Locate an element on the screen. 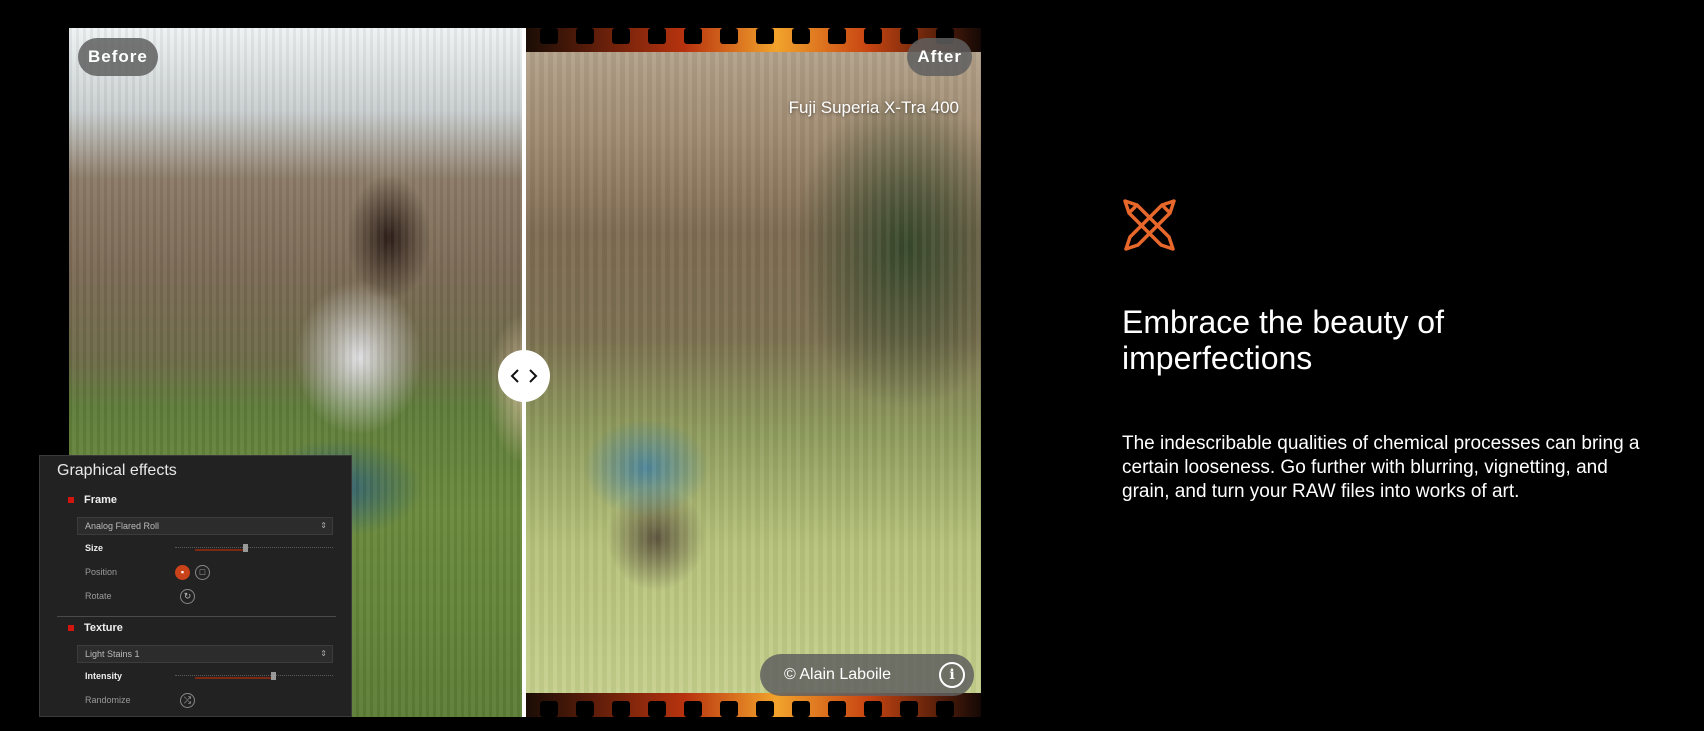 The image size is (1704, 731). info-icon: i is located at coordinates (952, 675).